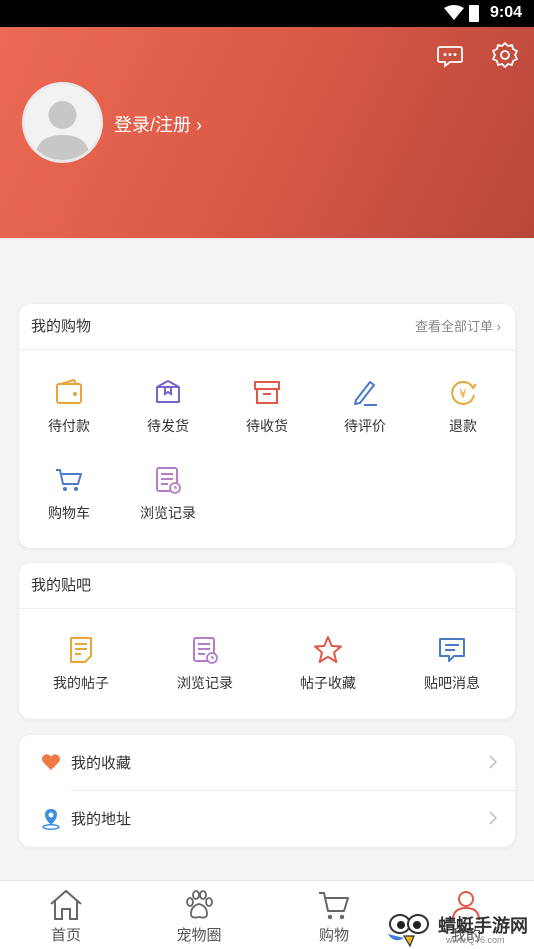  I want to click on home-icon, so click(66, 904).